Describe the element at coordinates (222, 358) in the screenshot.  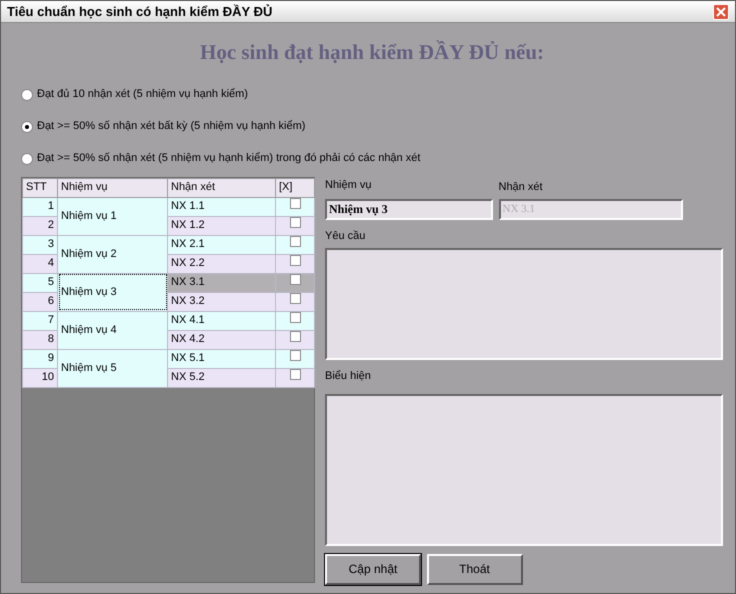
I see `table-cell: NX 5.1` at that location.